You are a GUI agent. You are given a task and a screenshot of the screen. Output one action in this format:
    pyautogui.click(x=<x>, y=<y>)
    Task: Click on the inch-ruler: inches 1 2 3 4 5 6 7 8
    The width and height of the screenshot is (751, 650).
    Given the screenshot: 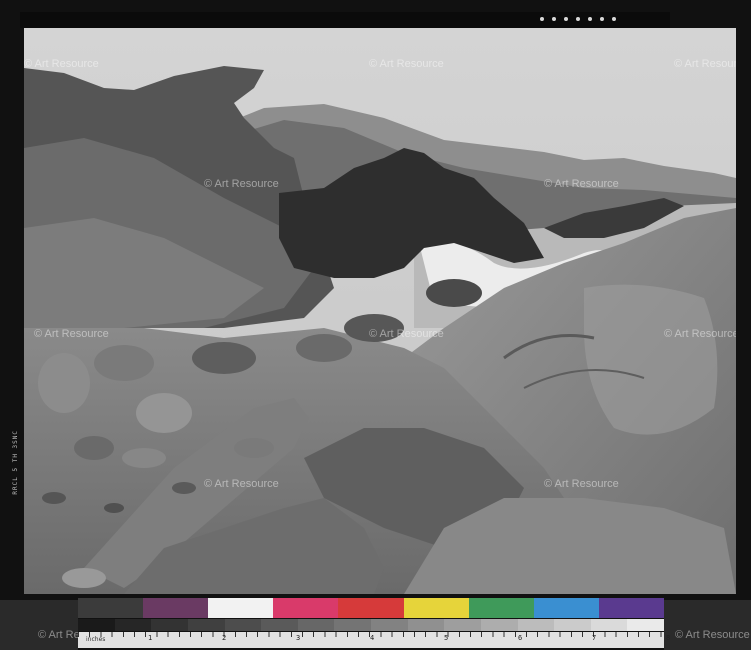 What is the action you would take?
    pyautogui.click(x=374, y=640)
    